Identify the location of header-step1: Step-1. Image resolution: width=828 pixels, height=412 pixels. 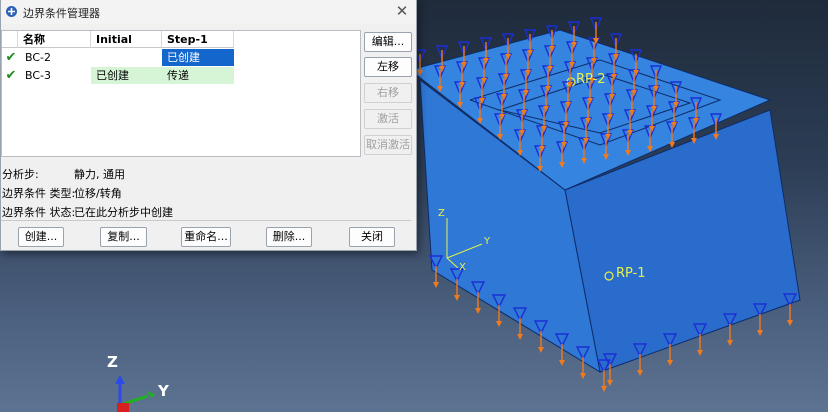
(198, 39).